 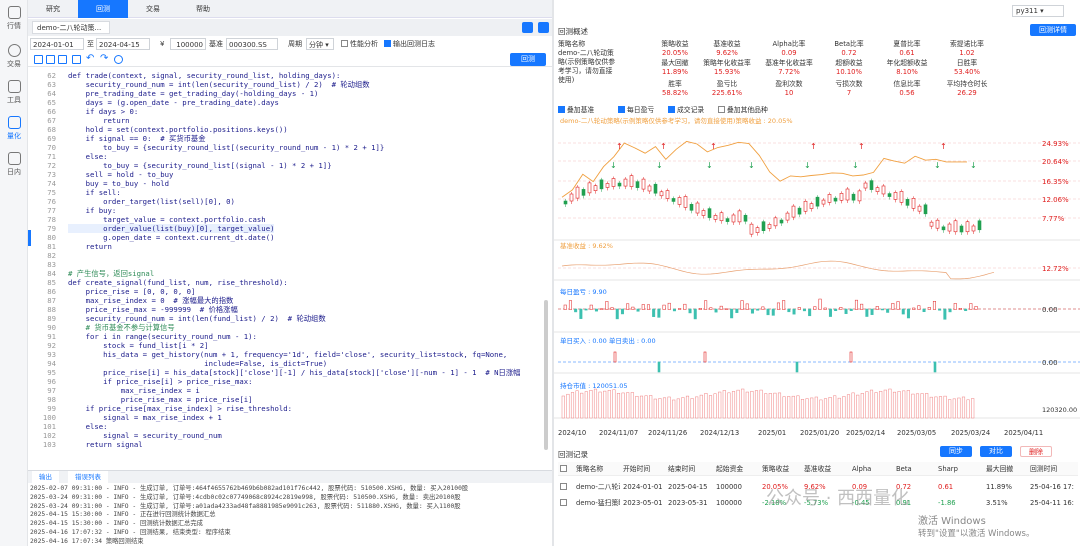 What do you see at coordinates (123, 44) in the screenshot?
I see `end-date-input: 2024-04-15` at bounding box center [123, 44].